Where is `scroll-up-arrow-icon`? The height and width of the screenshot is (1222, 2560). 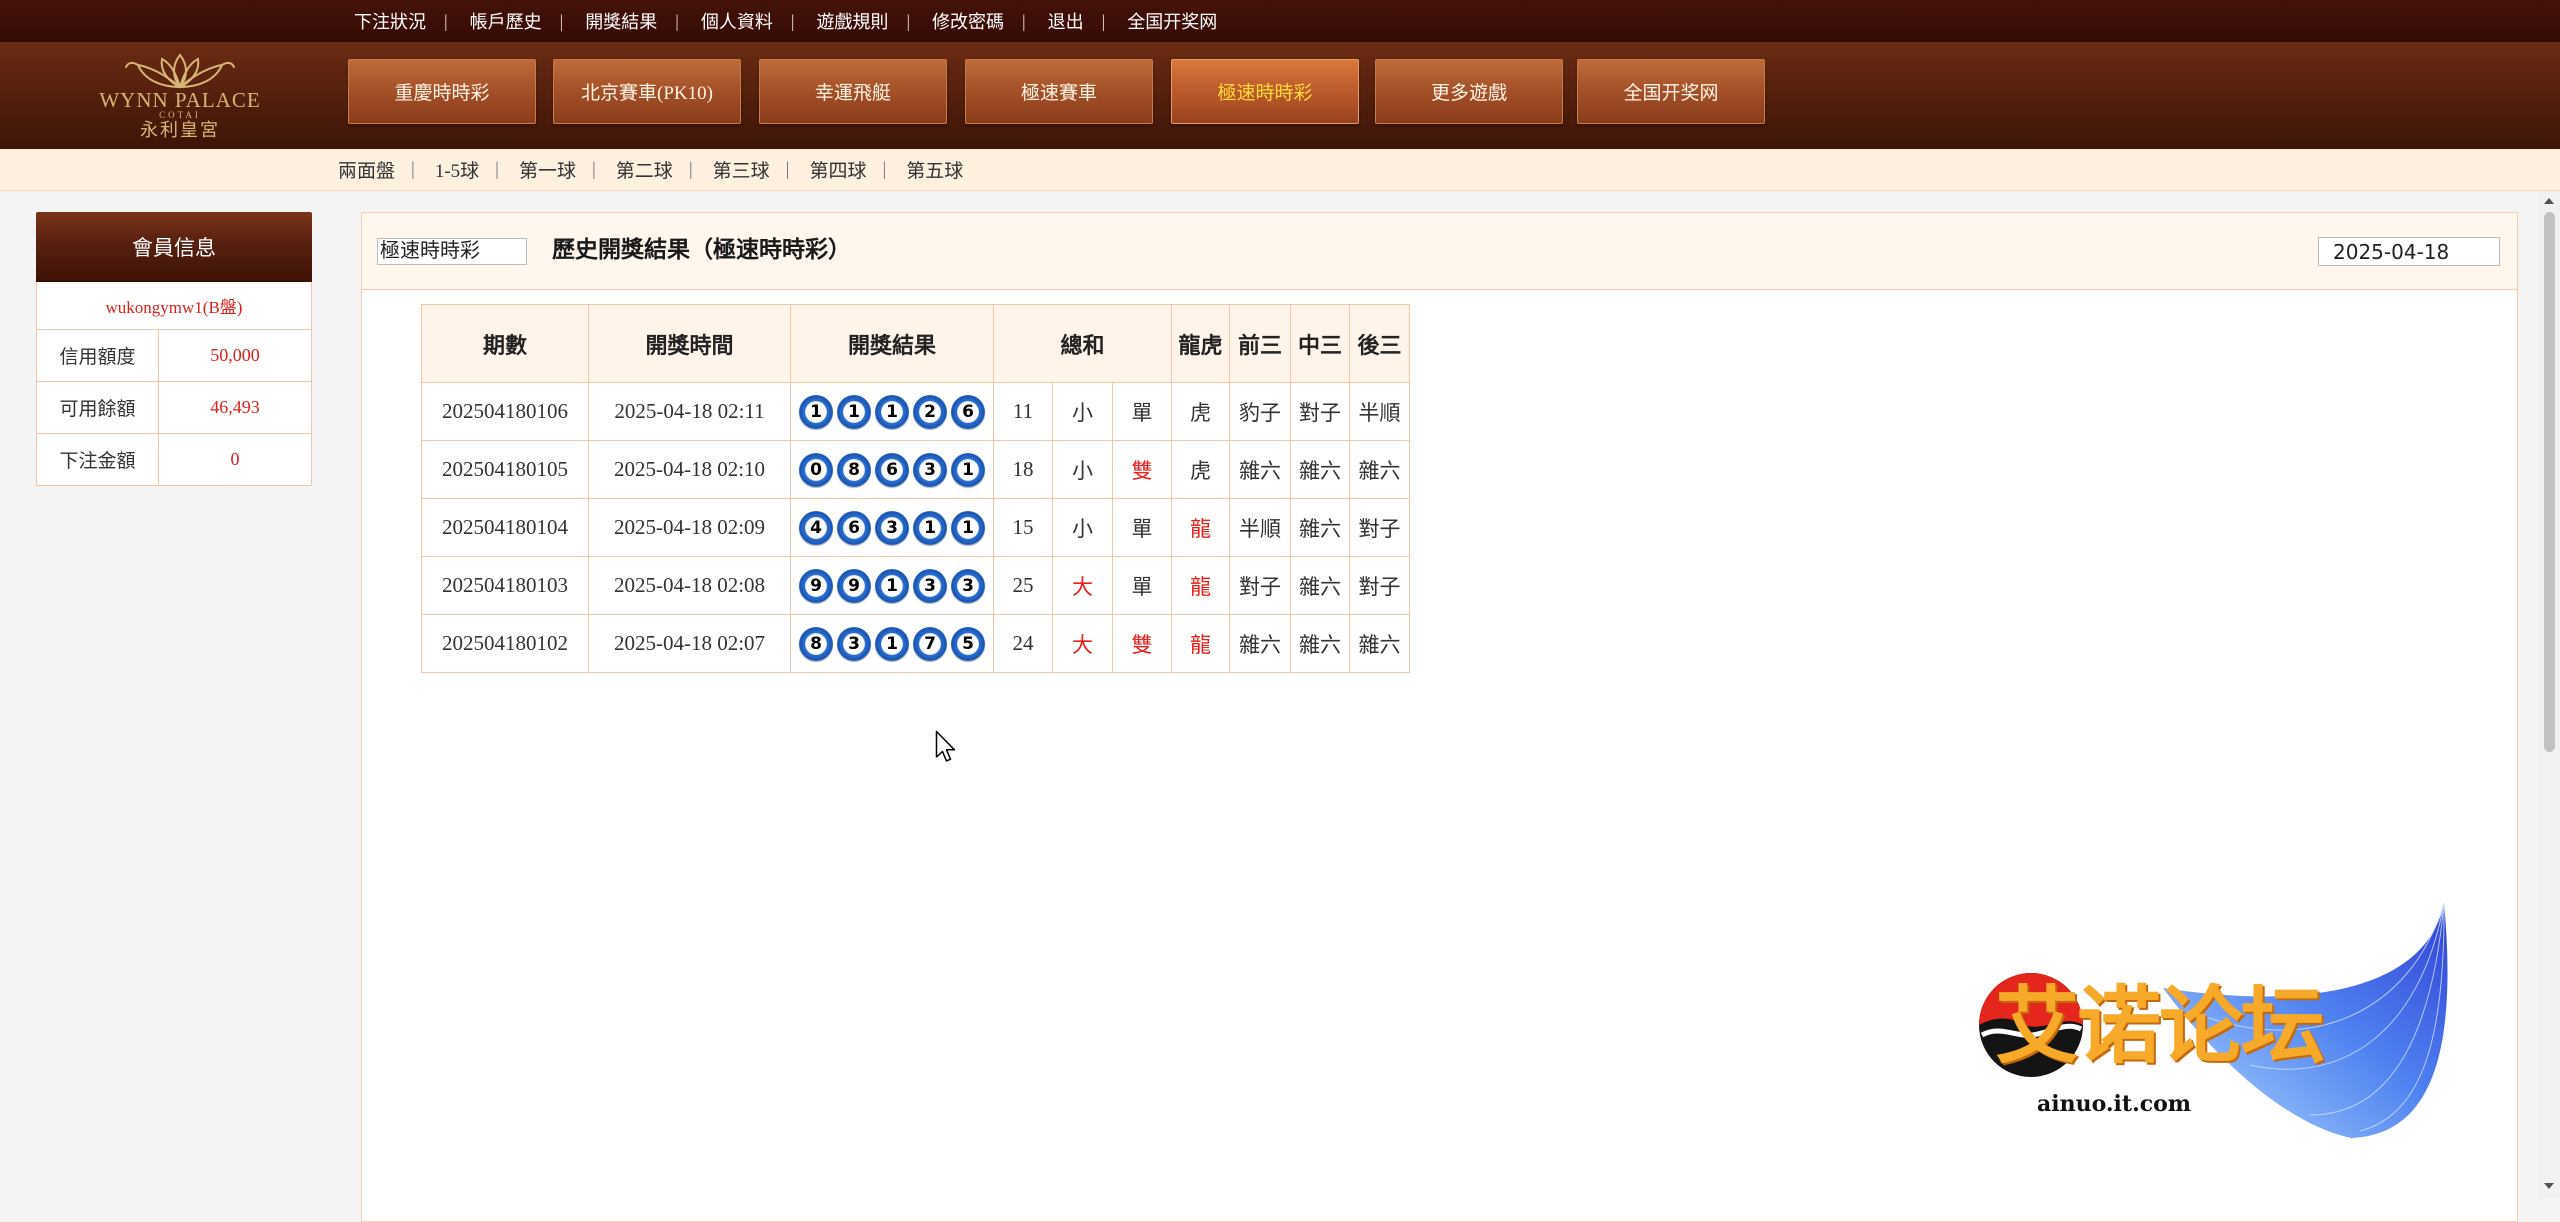 scroll-up-arrow-icon is located at coordinates (2549, 201).